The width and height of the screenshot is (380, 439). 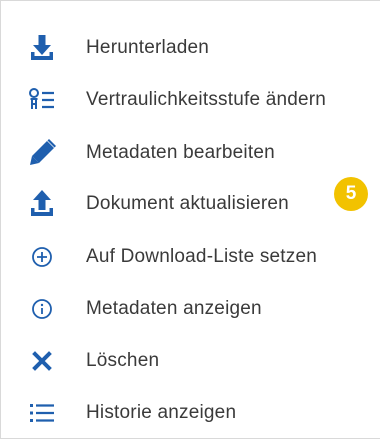 I want to click on menu-item-label: Auf Download-Liste setzen, so click(x=202, y=256).